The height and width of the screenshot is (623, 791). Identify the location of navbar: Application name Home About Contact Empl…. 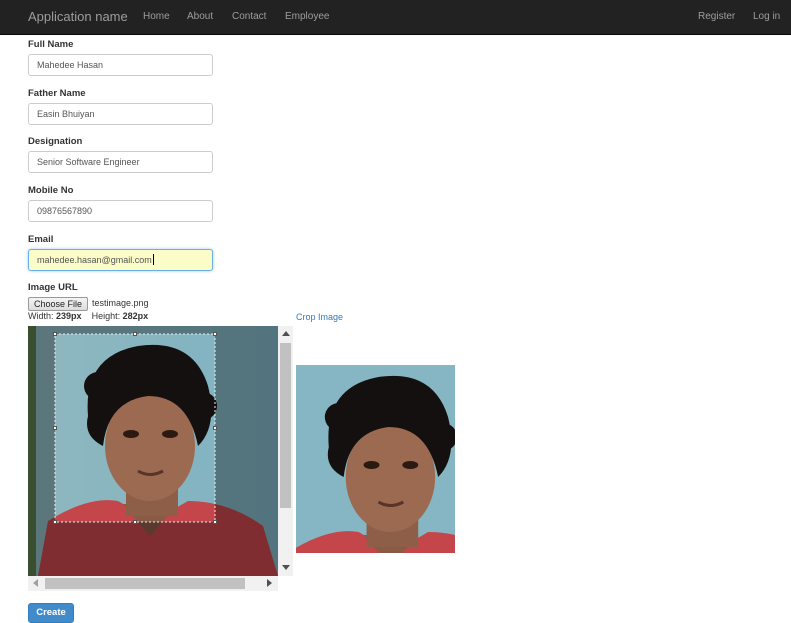
(395, 17).